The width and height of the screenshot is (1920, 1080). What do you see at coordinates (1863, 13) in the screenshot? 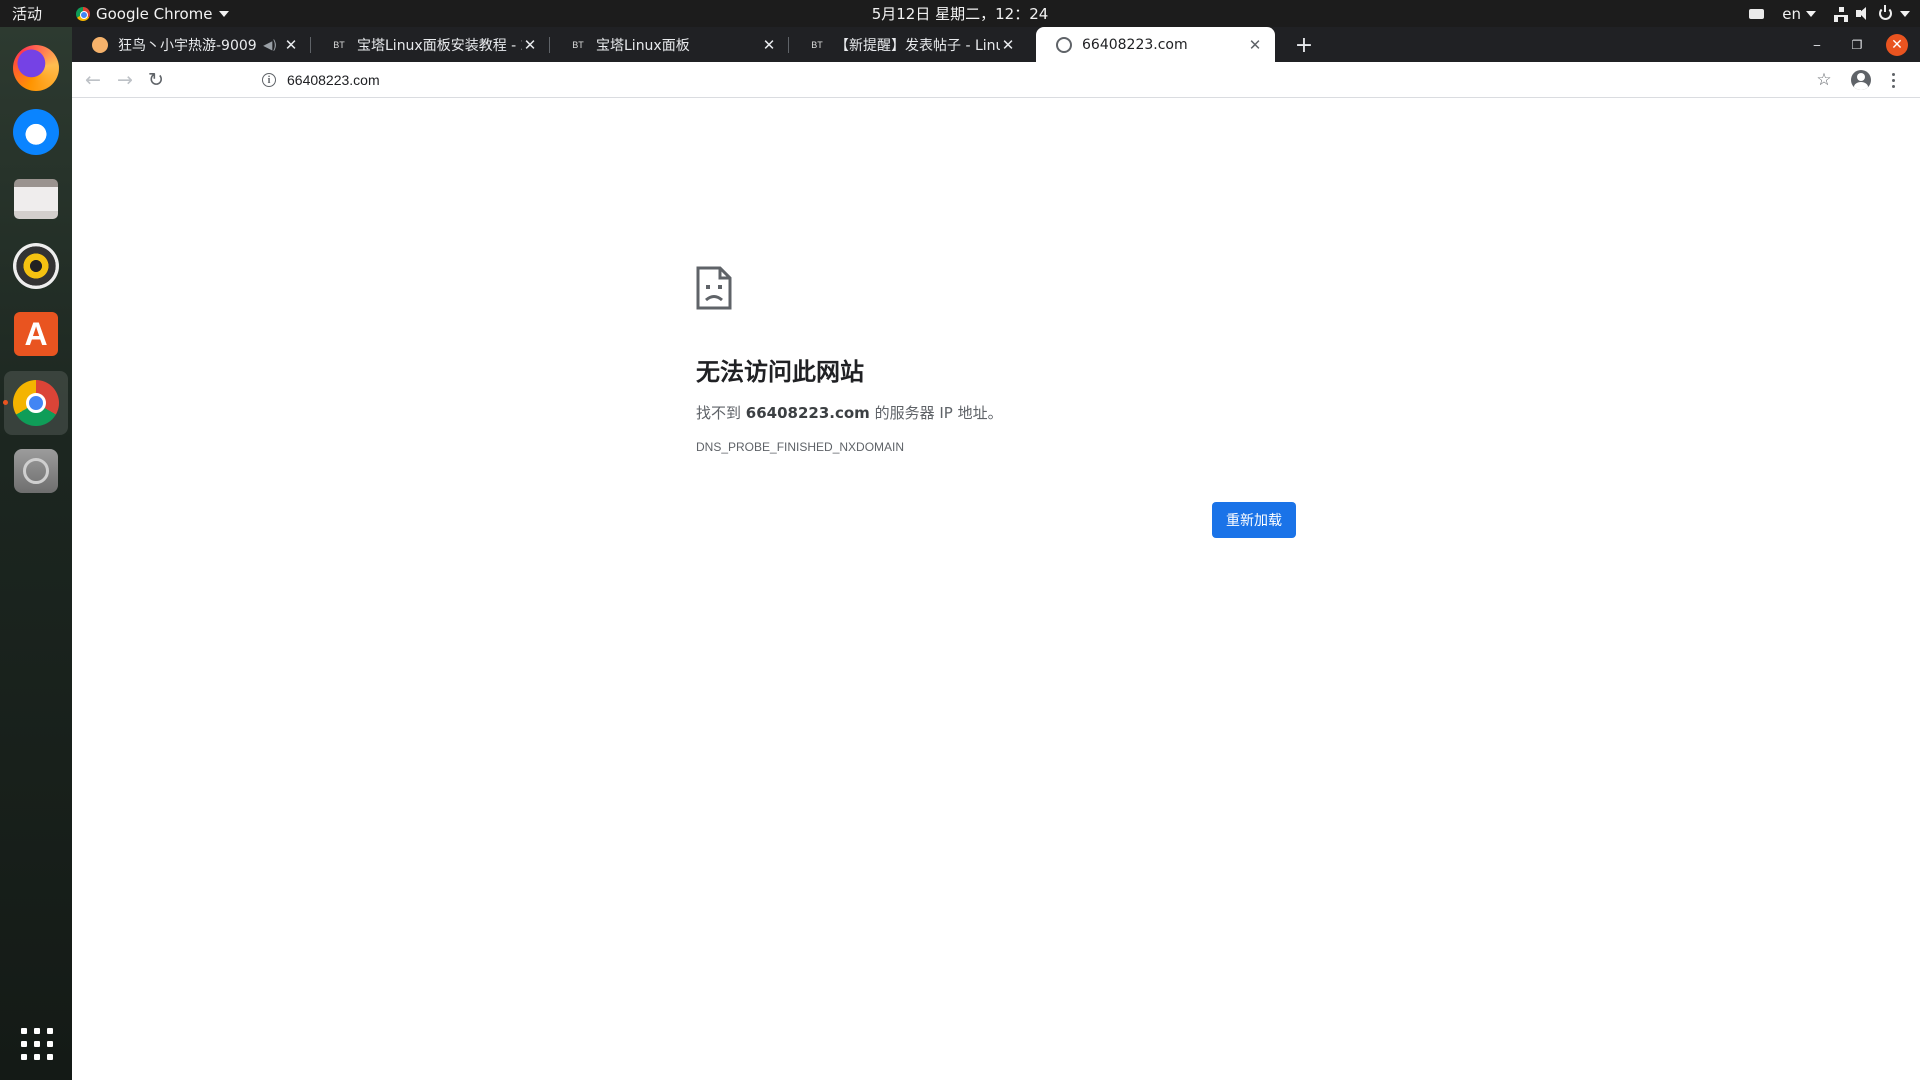
I see `volume-icon` at bounding box center [1863, 13].